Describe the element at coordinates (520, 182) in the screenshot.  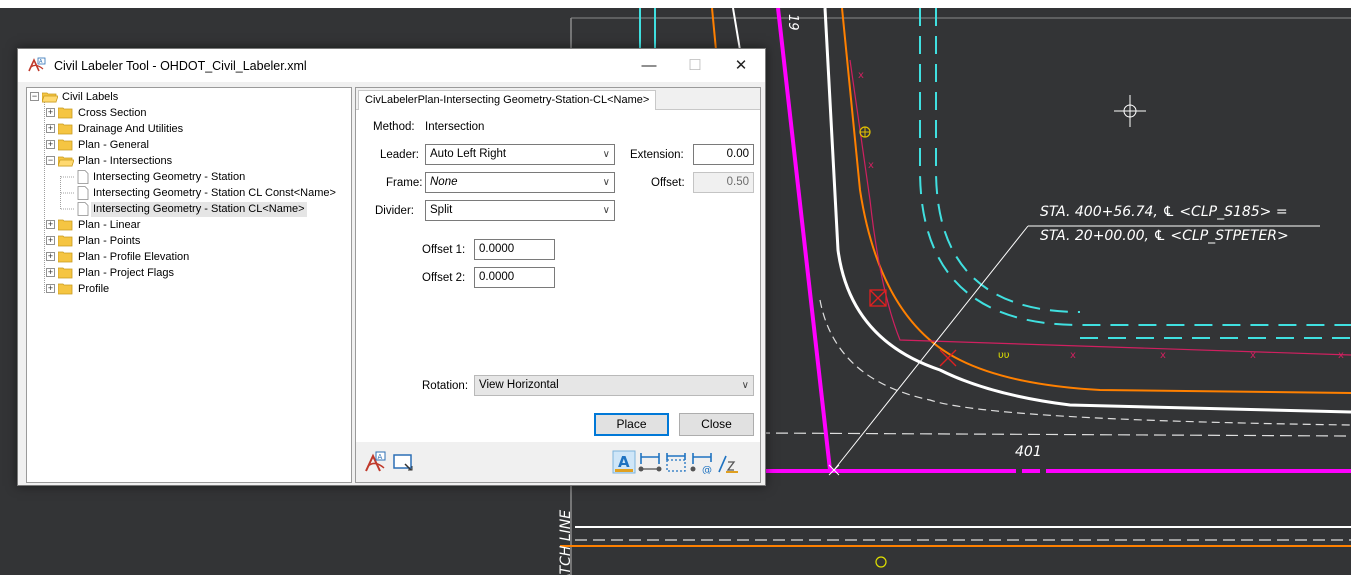
I see `frame-select: None ∨` at that location.